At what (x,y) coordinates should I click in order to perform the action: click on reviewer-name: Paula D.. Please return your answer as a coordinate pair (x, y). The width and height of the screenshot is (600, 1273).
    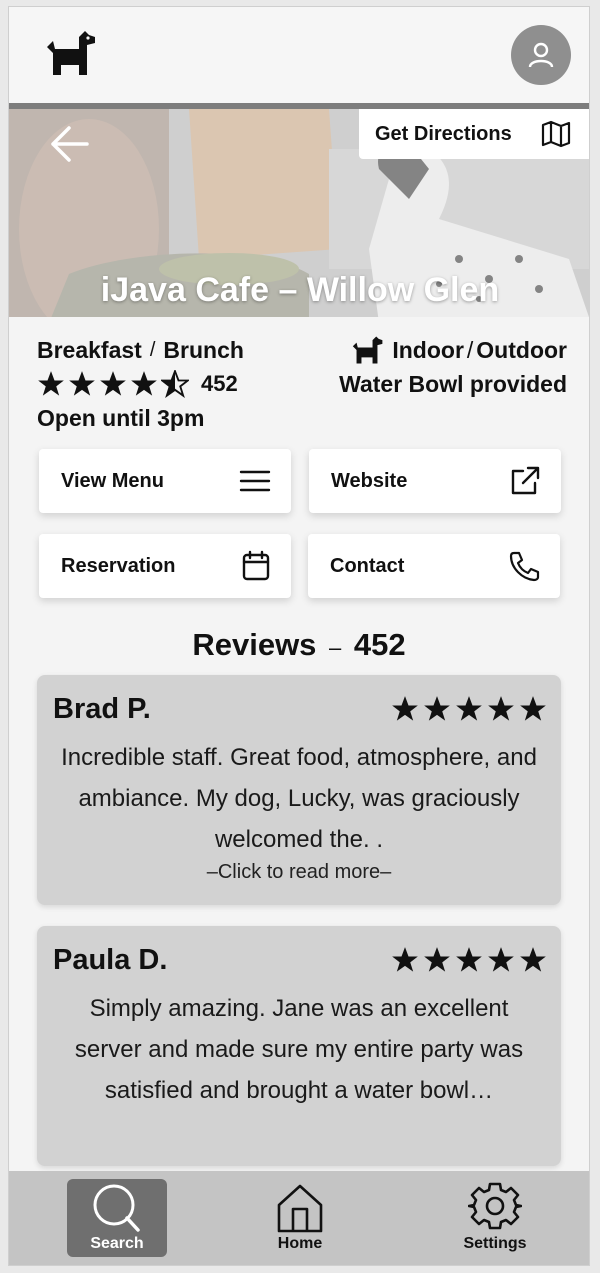
    Looking at the image, I should click on (110, 960).